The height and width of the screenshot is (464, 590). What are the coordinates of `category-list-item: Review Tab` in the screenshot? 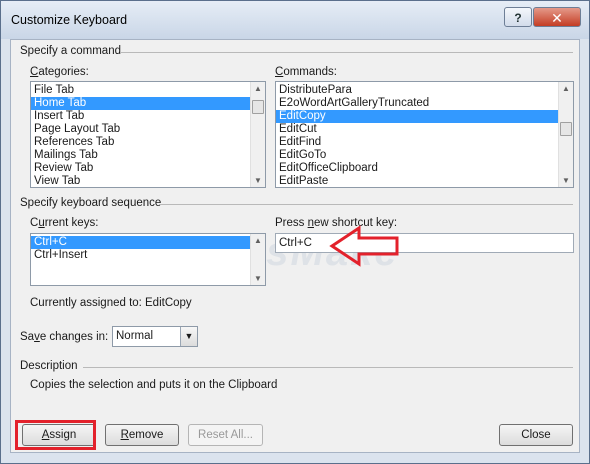 It's located at (148, 168).